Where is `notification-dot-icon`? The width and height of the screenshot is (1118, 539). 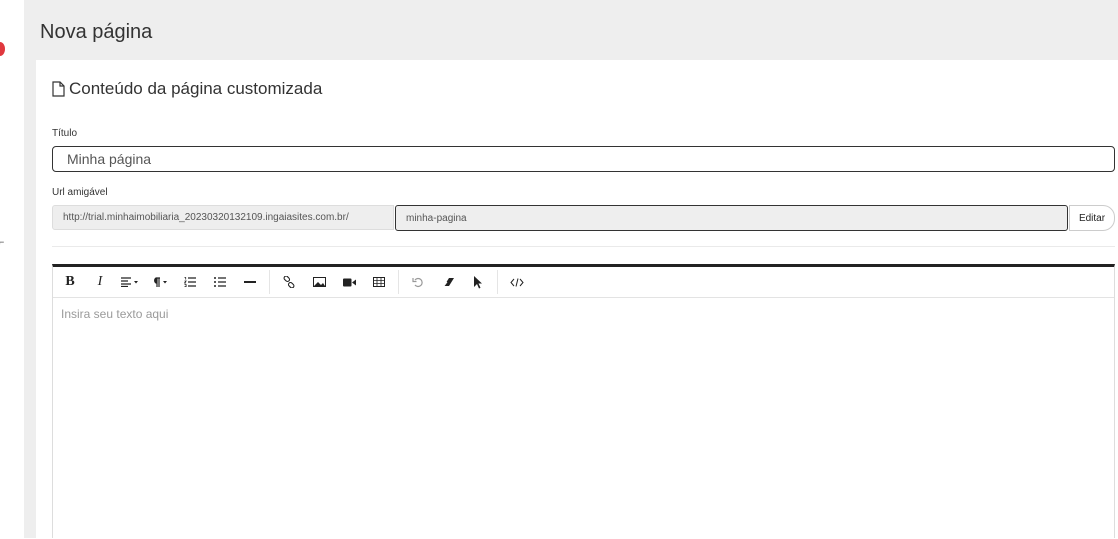 notification-dot-icon is located at coordinates (2, 49).